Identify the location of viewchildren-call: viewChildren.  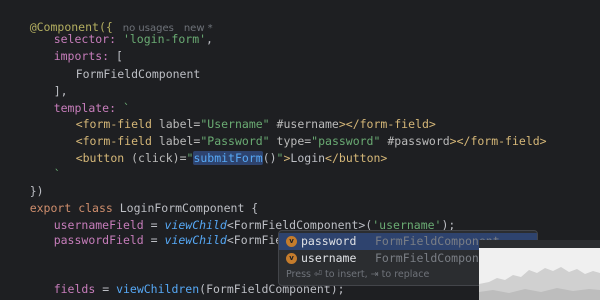
(158, 289).